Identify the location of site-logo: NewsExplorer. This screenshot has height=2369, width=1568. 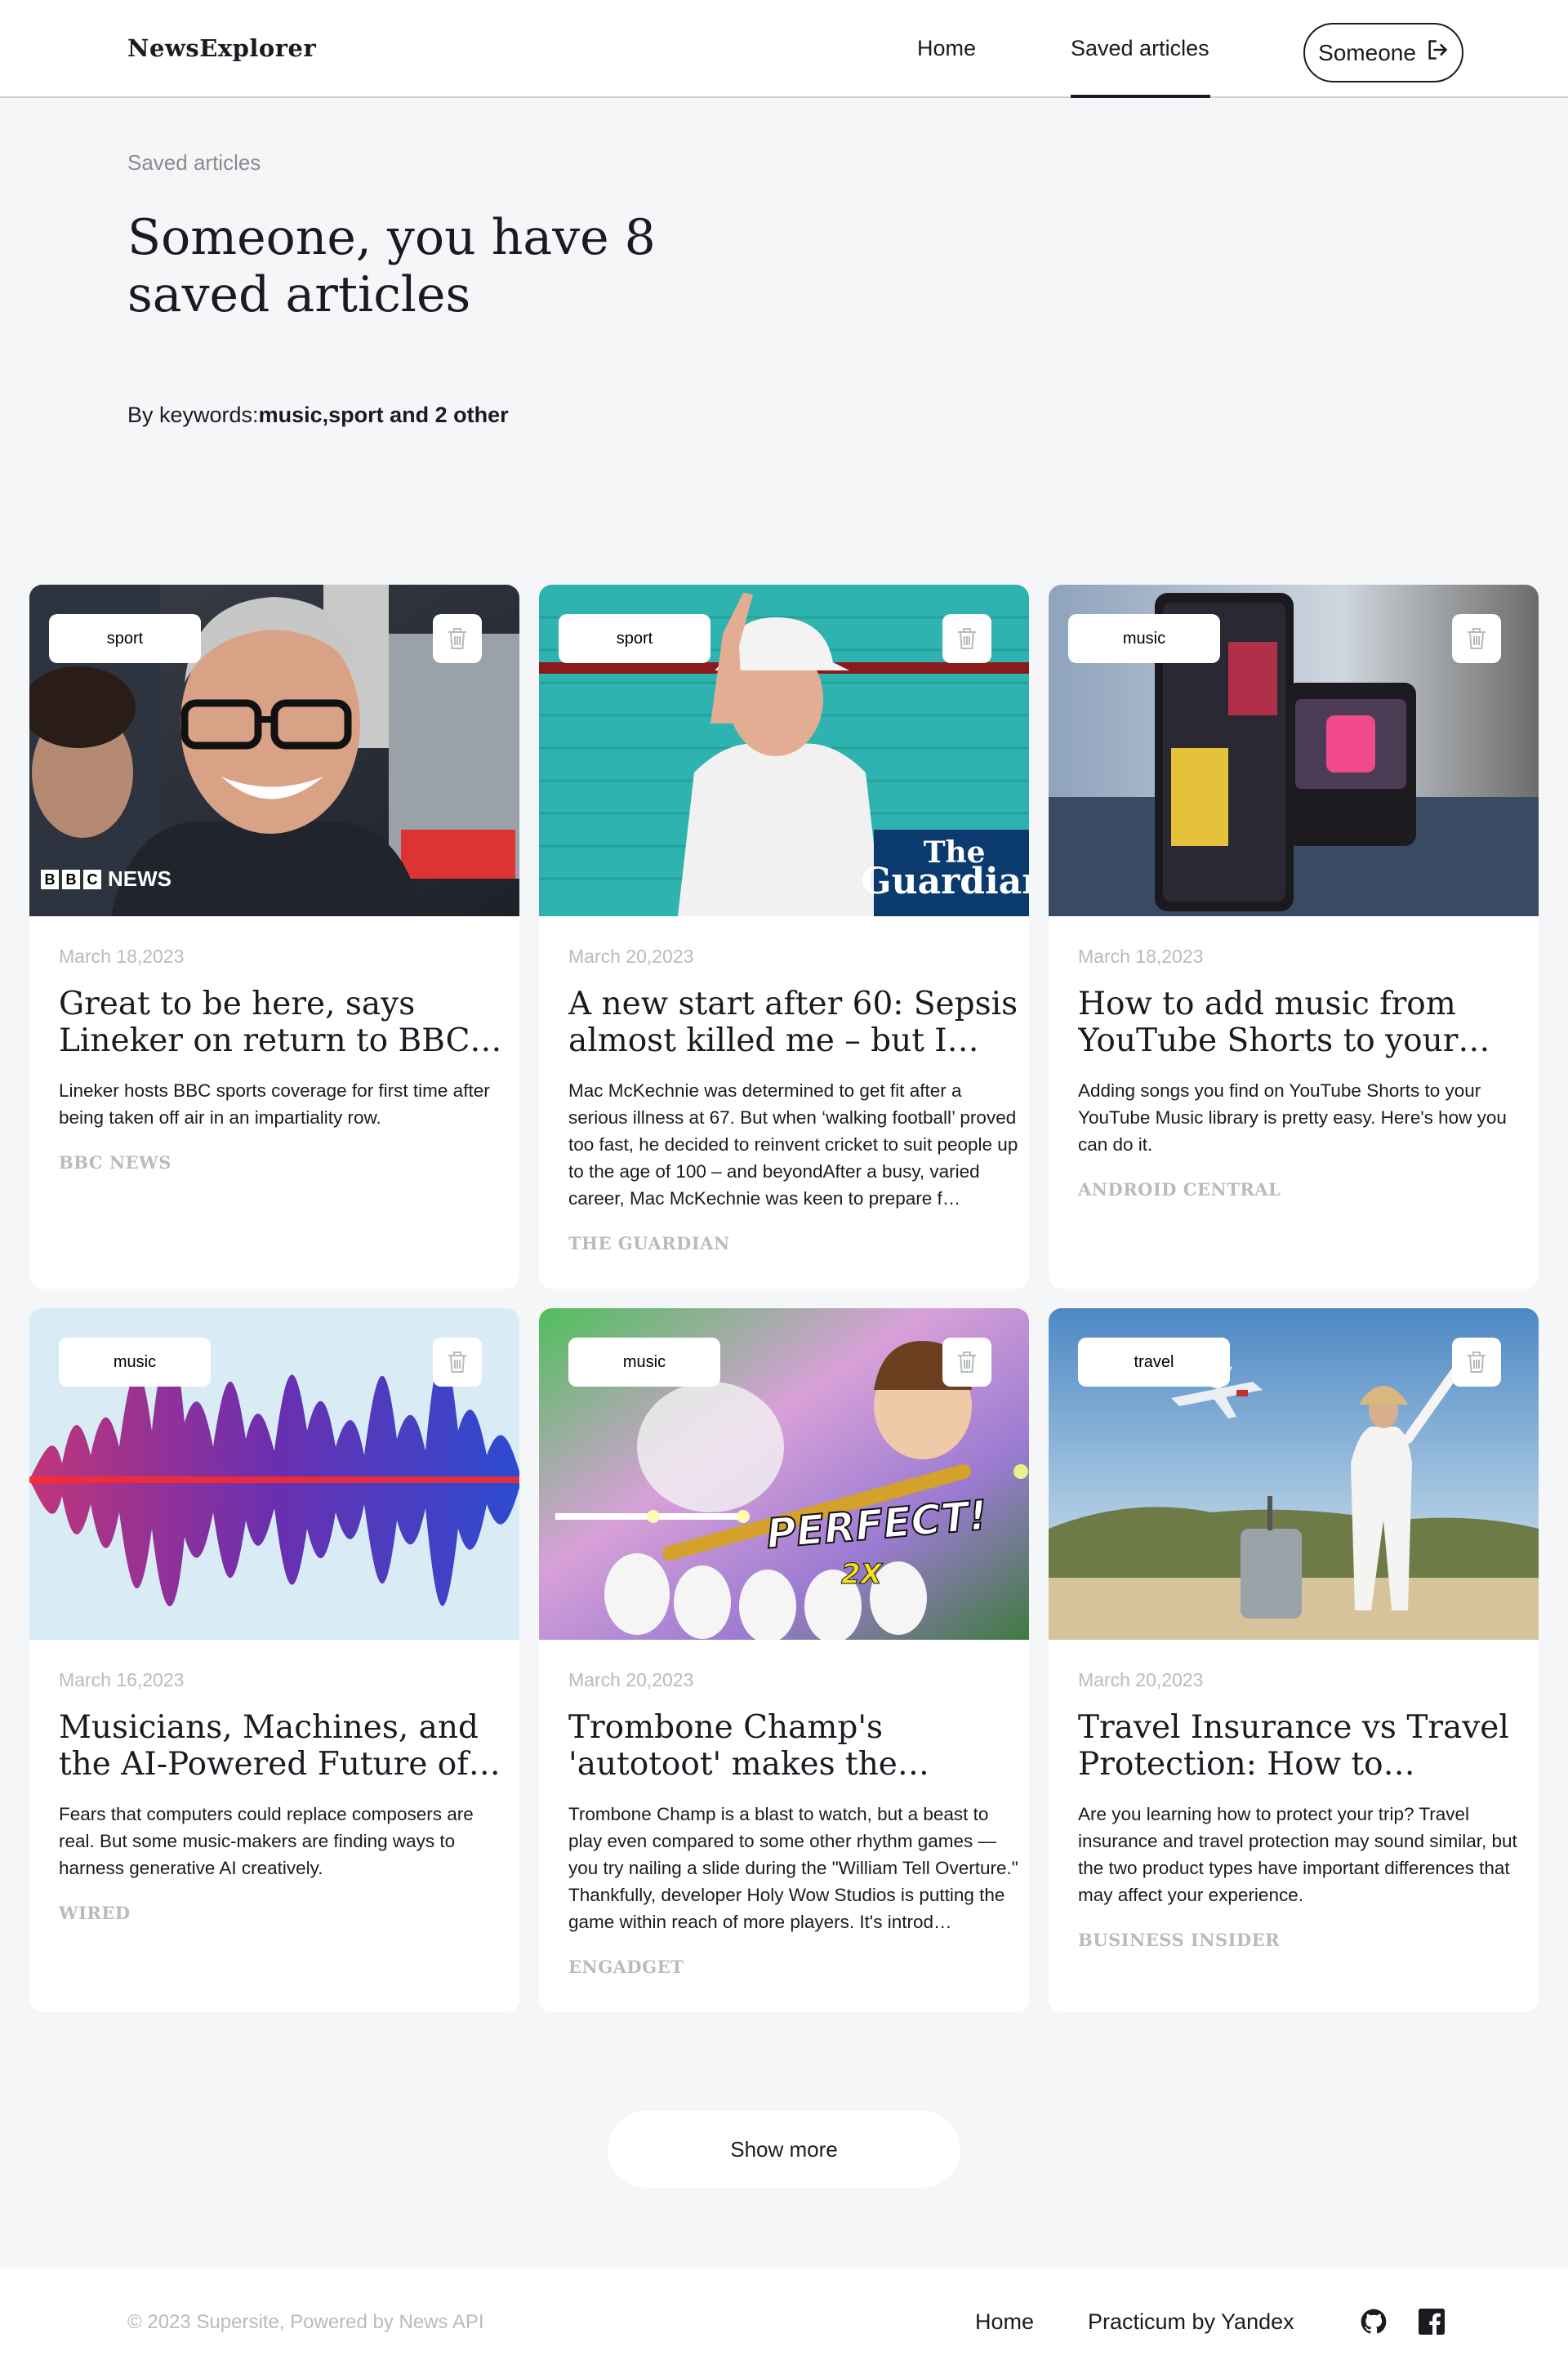
(221, 48).